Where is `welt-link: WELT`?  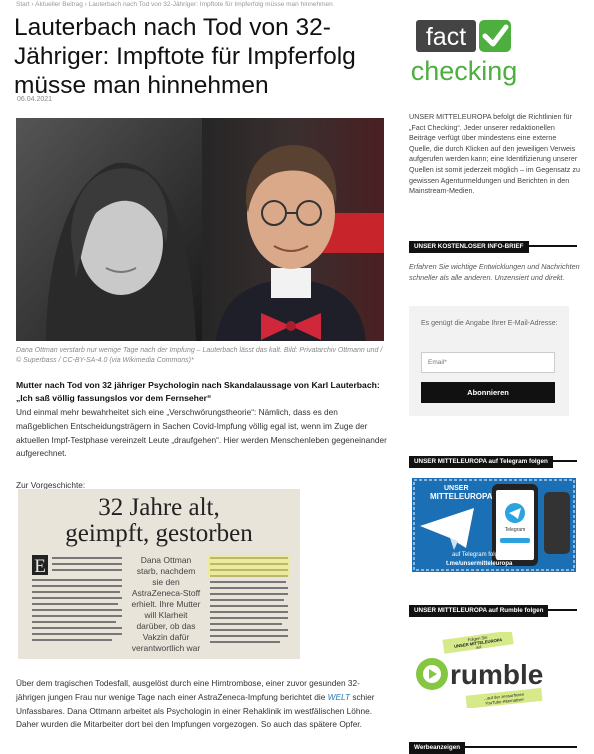 welt-link: WELT is located at coordinates (339, 697).